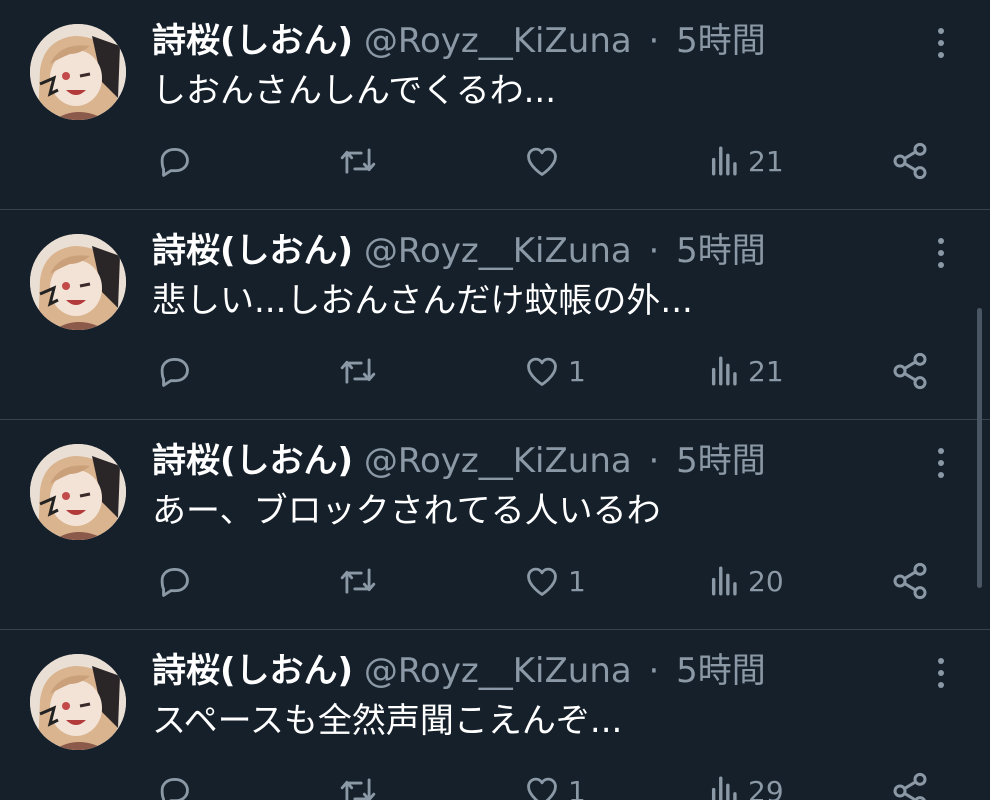  Describe the element at coordinates (746, 784) in the screenshot. I see `views-button: 29` at that location.